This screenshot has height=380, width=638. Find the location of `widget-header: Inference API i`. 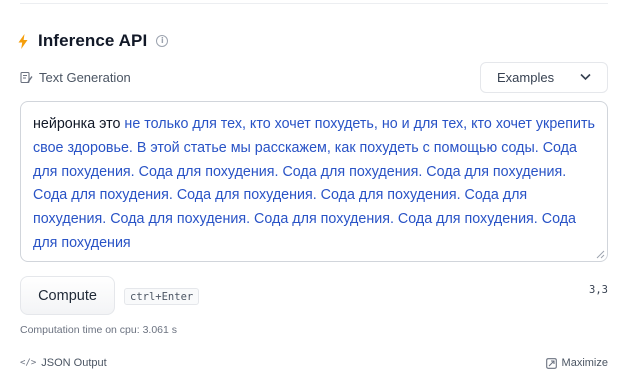

widget-header: Inference API i is located at coordinates (93, 41).